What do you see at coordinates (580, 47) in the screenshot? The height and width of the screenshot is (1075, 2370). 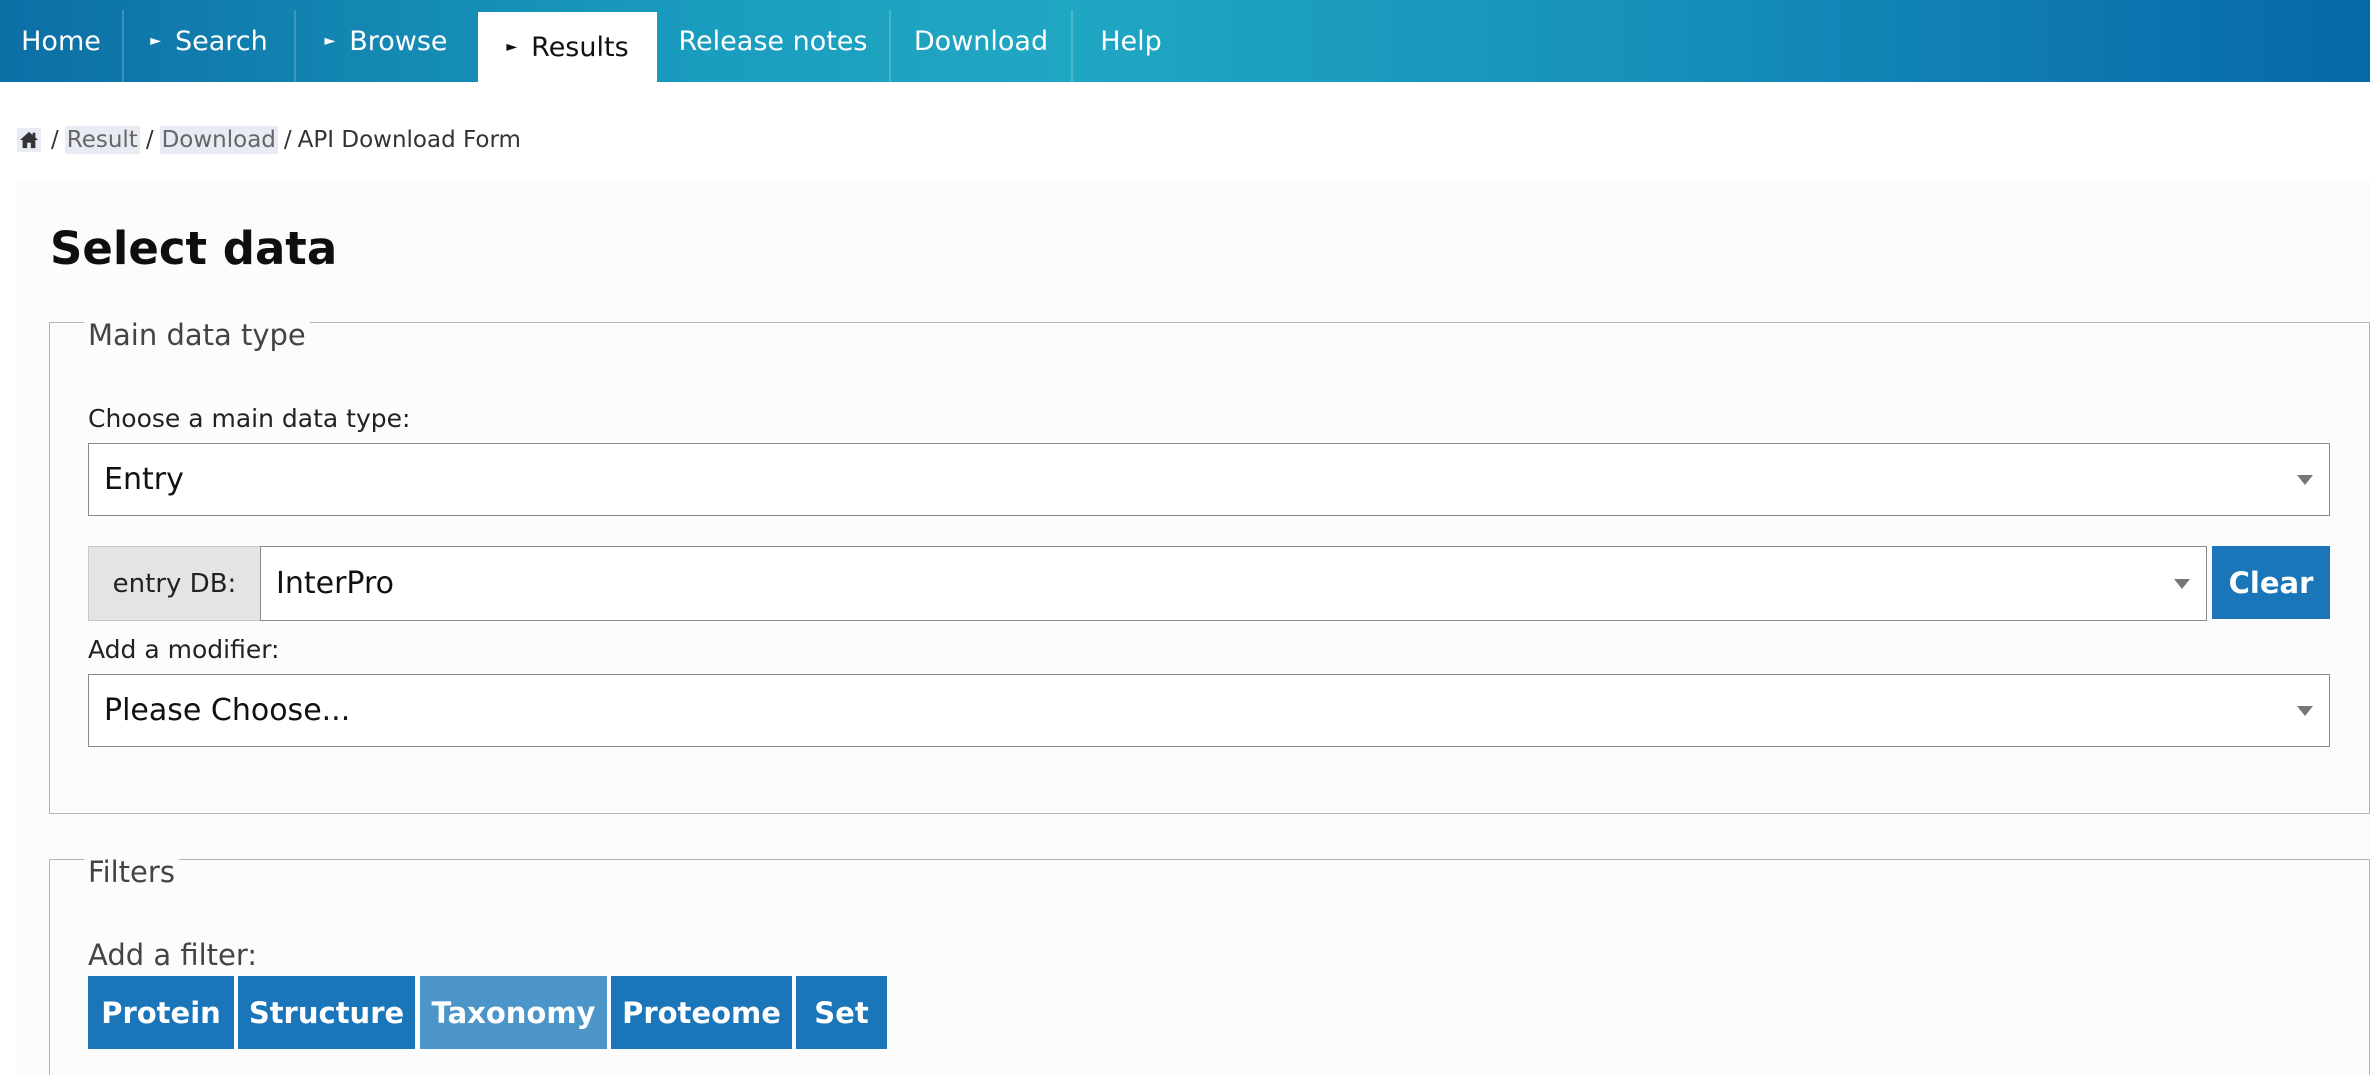 I see `tab-label: Results` at bounding box center [580, 47].